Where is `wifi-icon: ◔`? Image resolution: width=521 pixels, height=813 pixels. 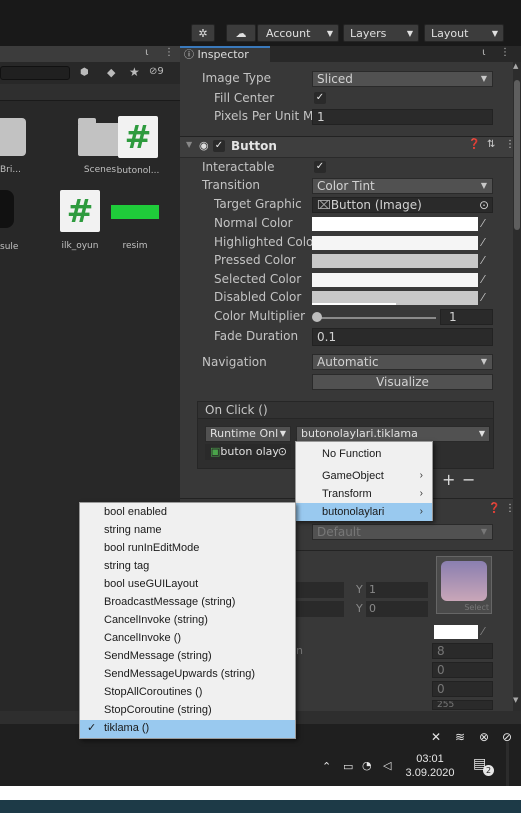
wifi-icon: ◔ is located at coordinates (367, 765).